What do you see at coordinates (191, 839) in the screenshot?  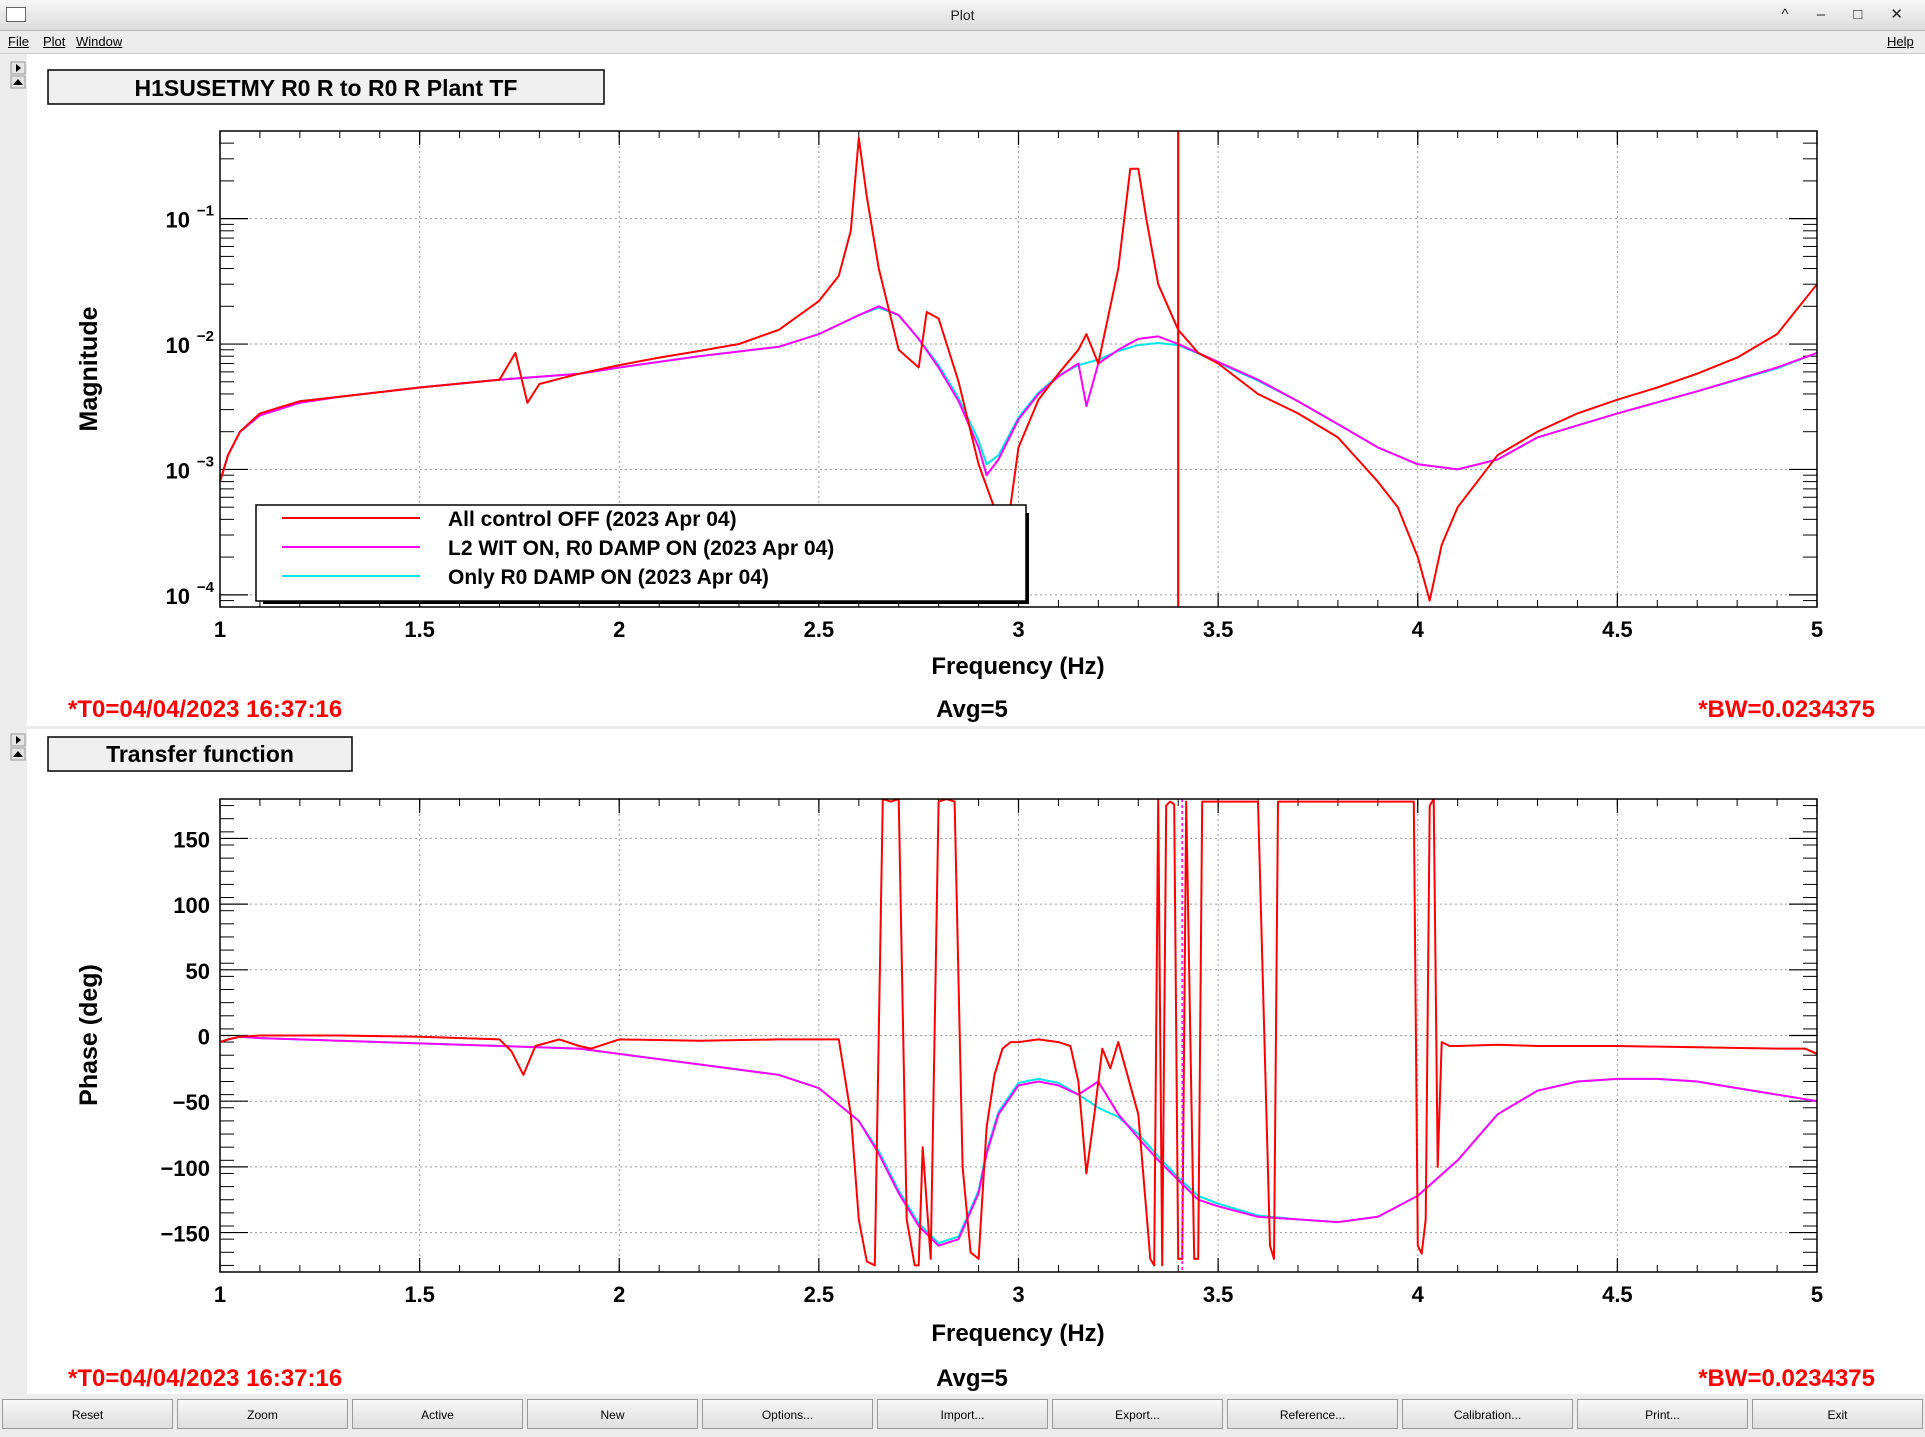 I see `y-tick-label: 150` at bounding box center [191, 839].